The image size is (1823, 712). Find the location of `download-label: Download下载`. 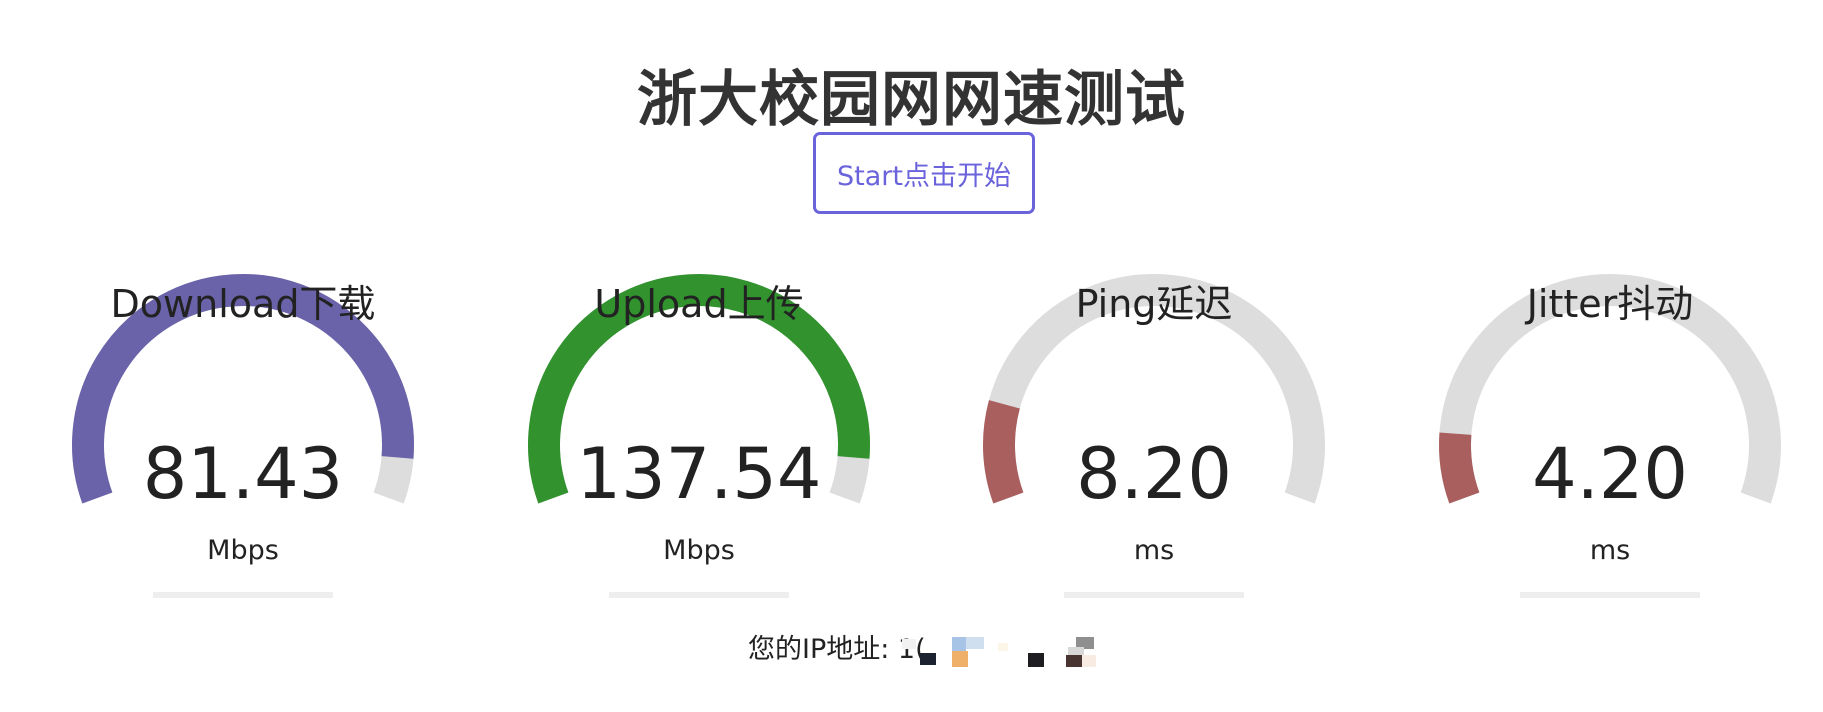

download-label: Download下载 is located at coordinates (243, 304).